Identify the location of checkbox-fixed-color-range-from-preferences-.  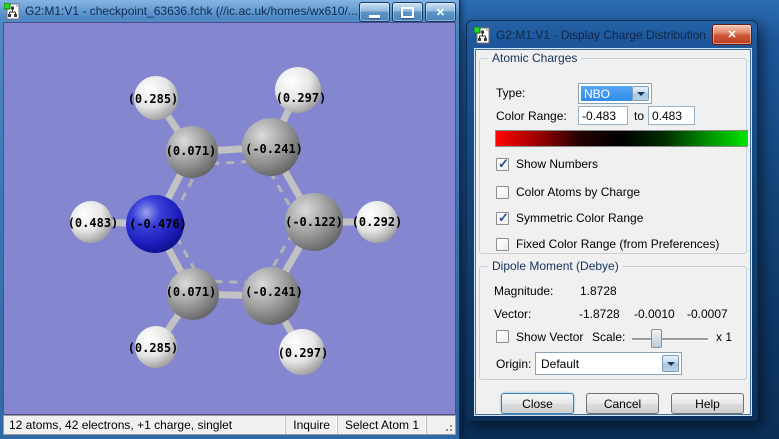
(502, 244).